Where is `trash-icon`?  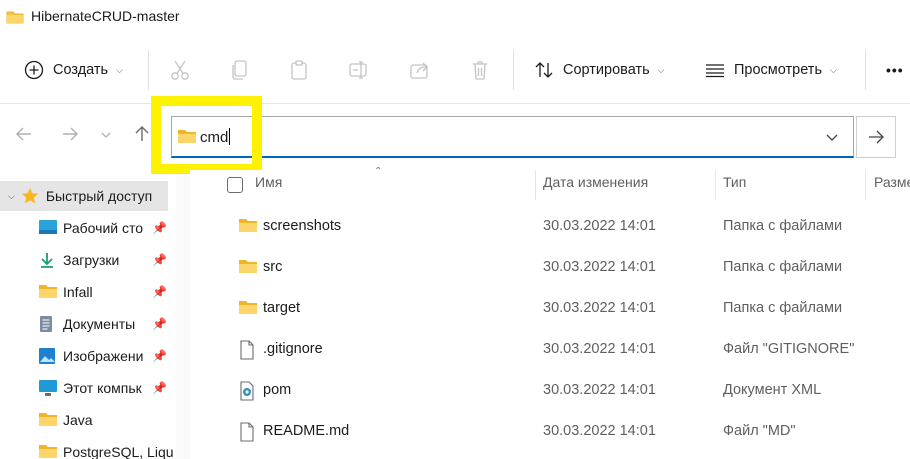 trash-icon is located at coordinates (480, 70).